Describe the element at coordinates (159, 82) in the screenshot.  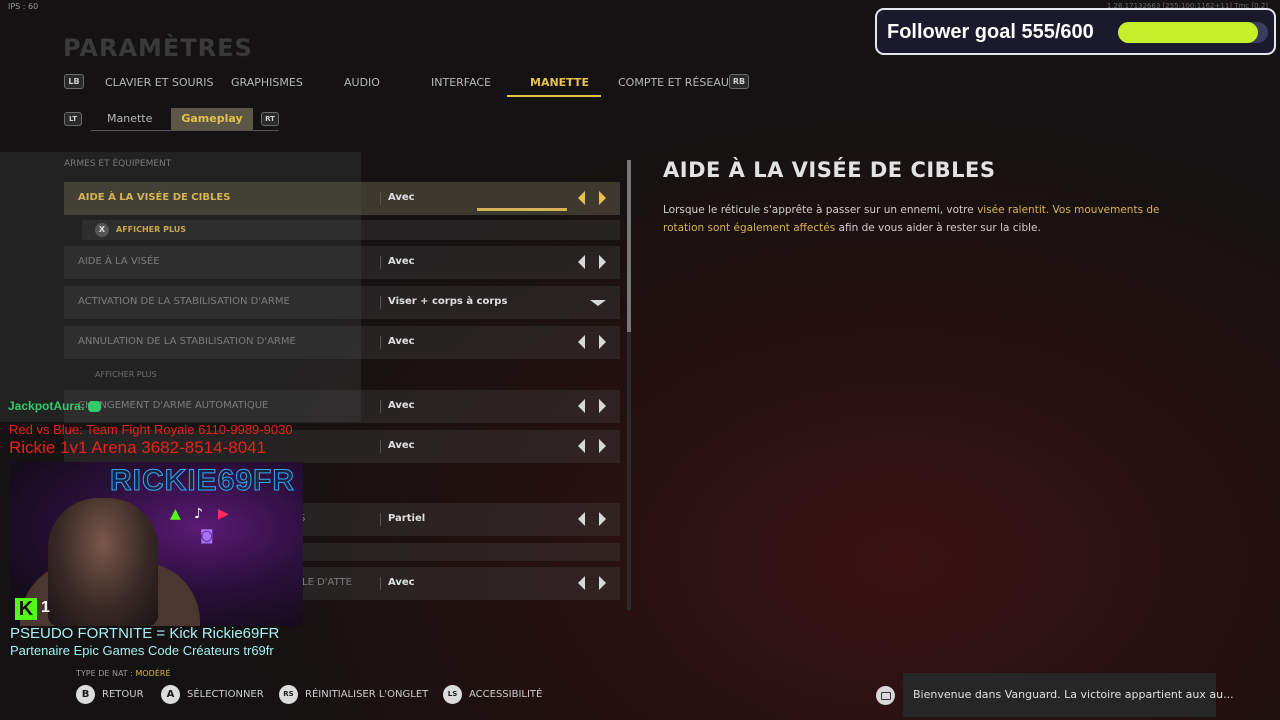
I see `tab-clavier-et-souris: CLAVIER ET SOURIS` at that location.